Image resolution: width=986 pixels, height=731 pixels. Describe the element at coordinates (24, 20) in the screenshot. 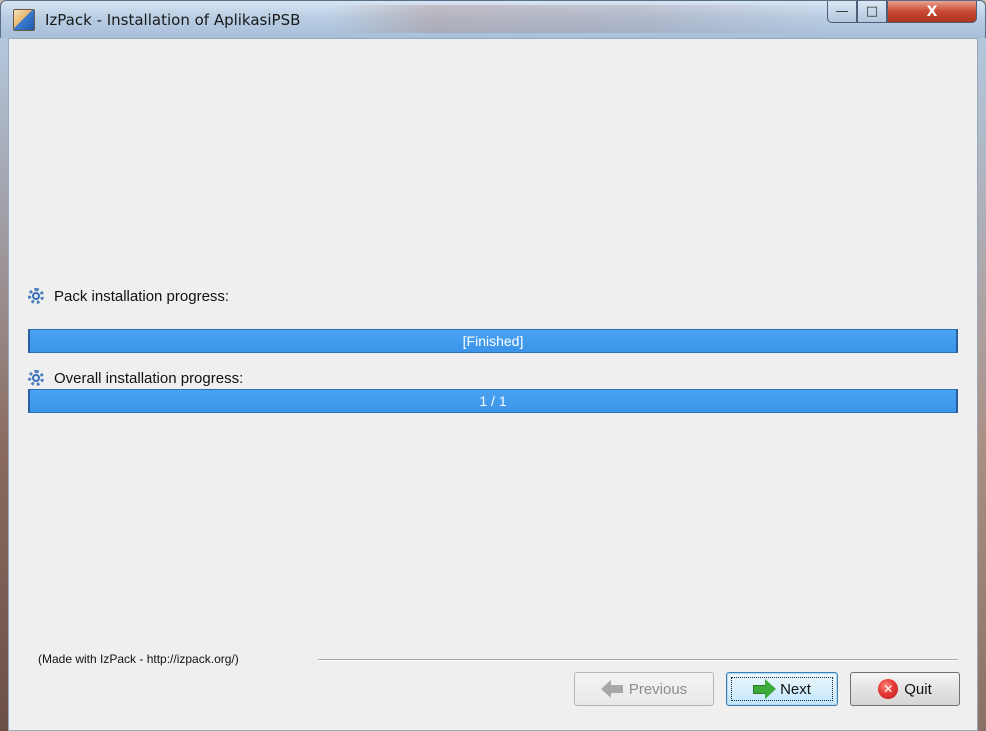

I see `app-icon` at that location.